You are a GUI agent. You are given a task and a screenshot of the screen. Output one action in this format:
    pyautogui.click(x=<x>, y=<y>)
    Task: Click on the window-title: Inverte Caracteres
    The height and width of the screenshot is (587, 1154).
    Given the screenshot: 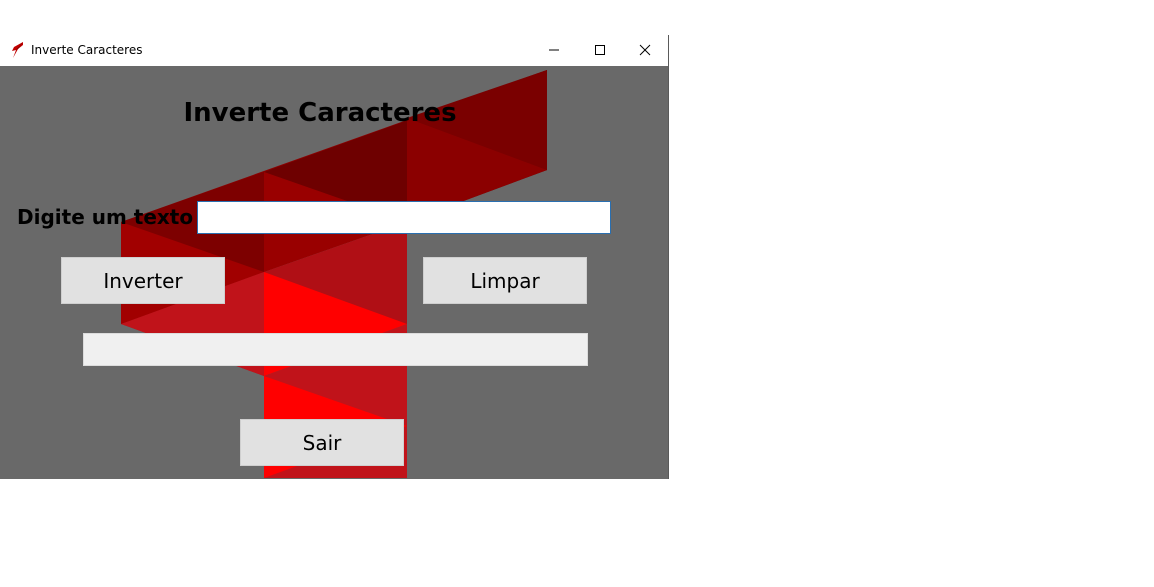 What is the action you would take?
    pyautogui.click(x=87, y=50)
    